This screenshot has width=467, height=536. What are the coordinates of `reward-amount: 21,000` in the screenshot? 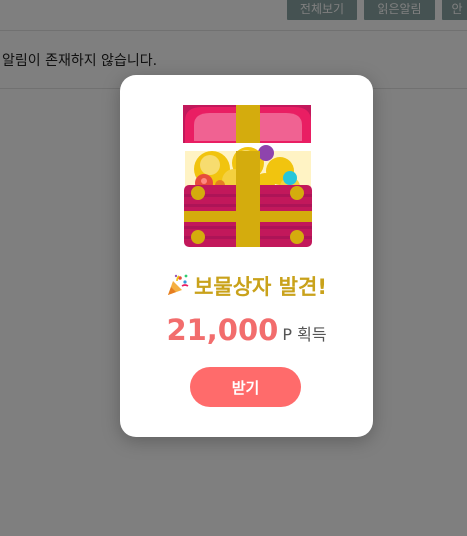 It's located at (222, 330).